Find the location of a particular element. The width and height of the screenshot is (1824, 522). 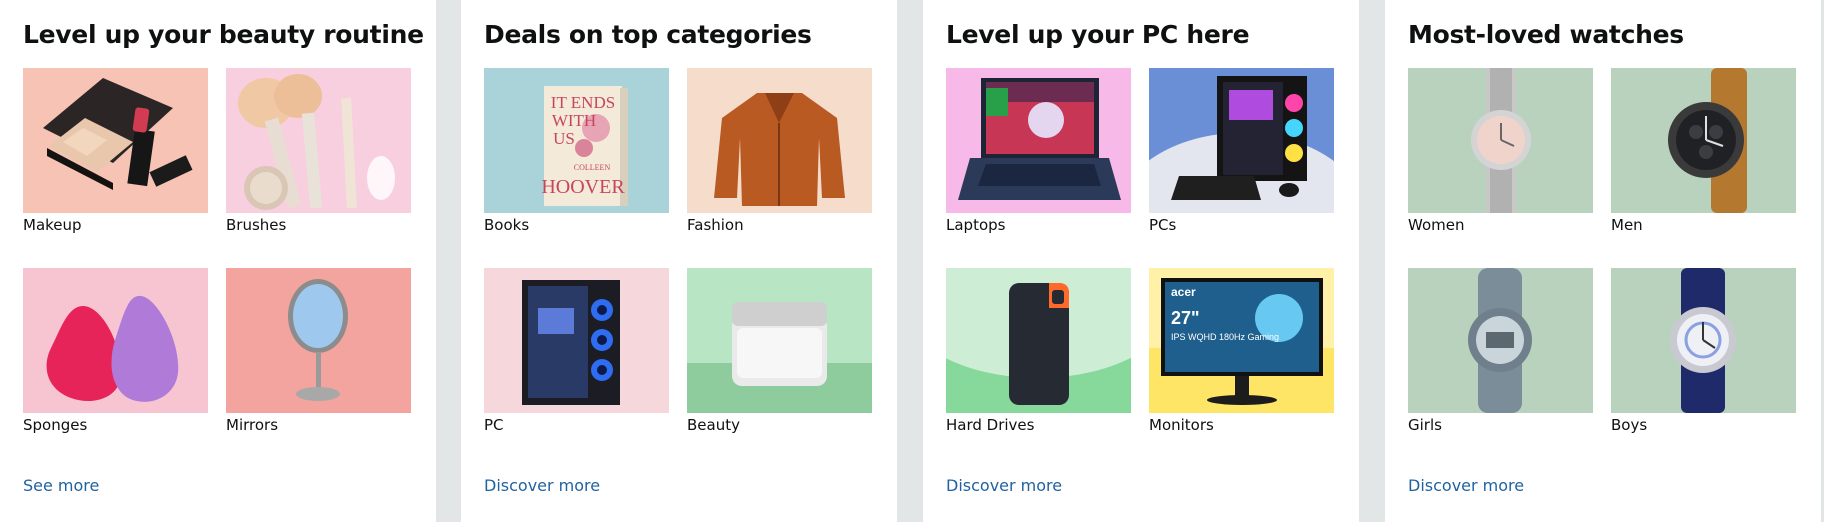

beauty-image is located at coordinates (779, 340).